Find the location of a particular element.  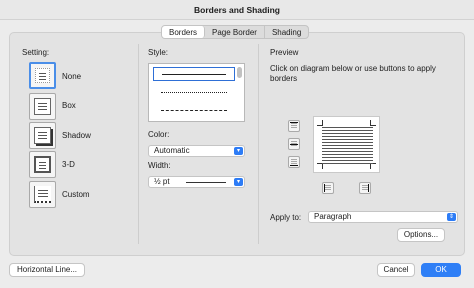

dotted-line is located at coordinates (194, 92).